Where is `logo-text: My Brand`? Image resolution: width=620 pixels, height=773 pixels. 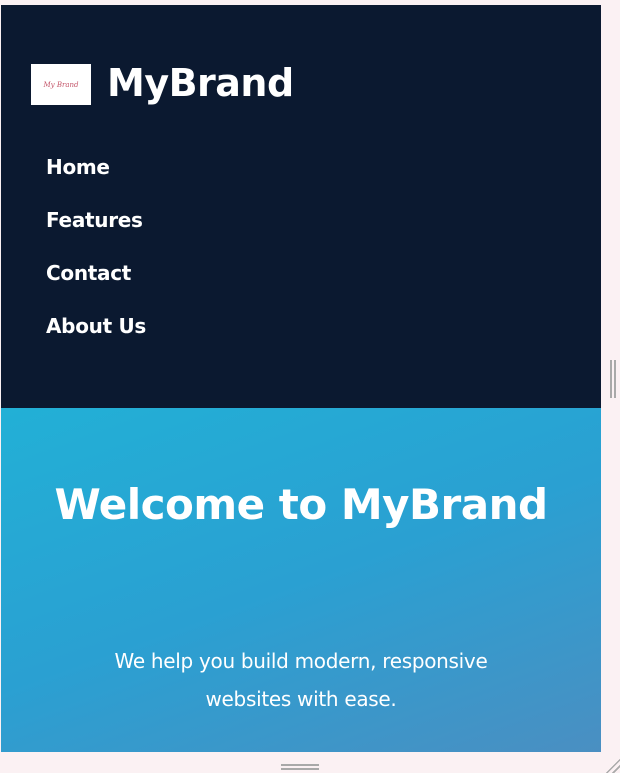
logo-text: My Brand is located at coordinates (61, 84).